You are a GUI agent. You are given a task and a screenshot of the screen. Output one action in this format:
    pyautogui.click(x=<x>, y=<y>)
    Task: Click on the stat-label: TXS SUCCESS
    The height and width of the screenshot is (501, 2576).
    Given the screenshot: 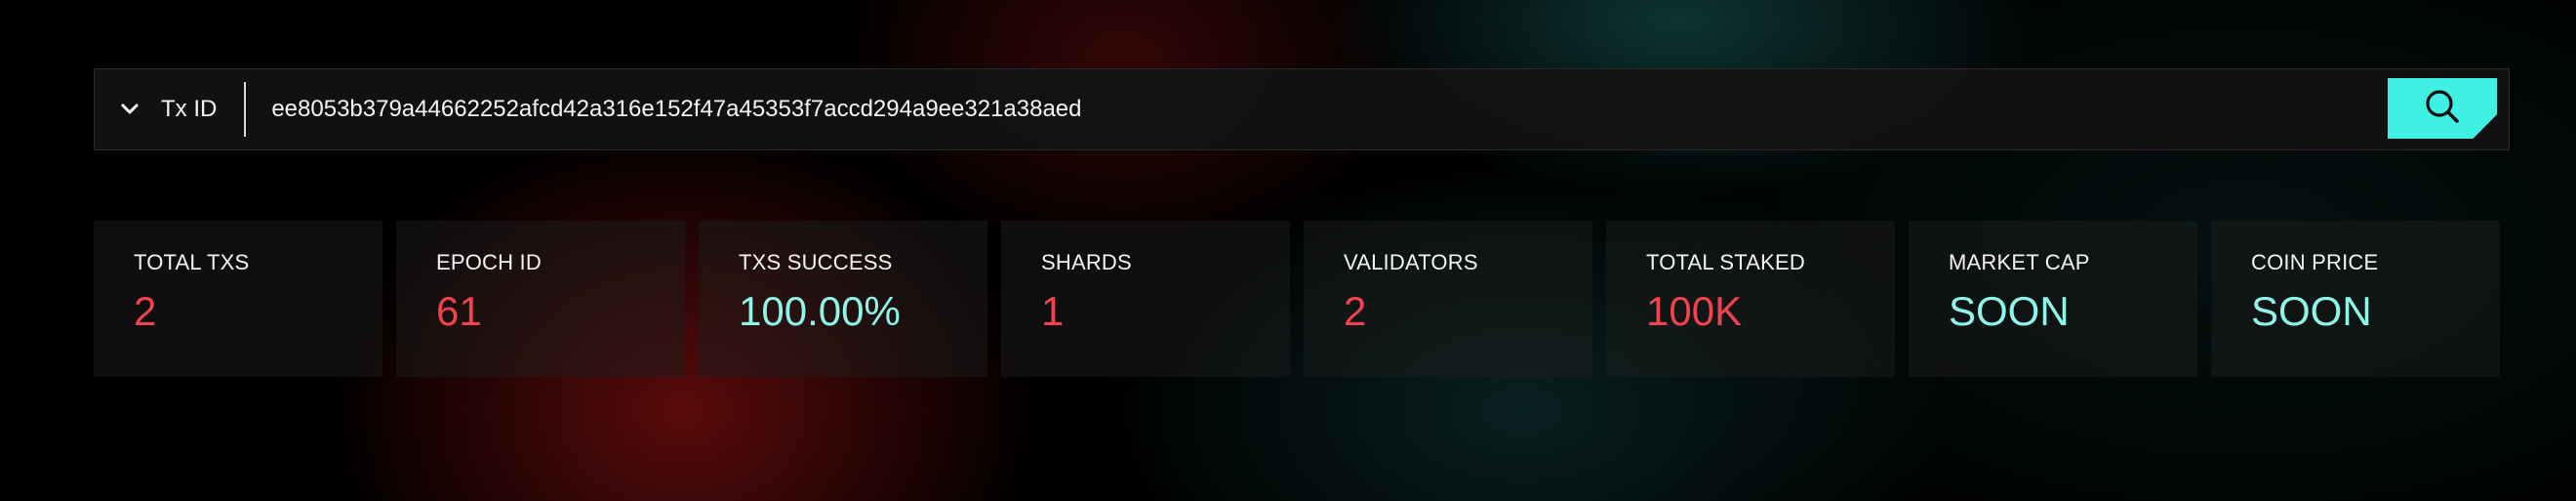 What is the action you would take?
    pyautogui.click(x=816, y=262)
    